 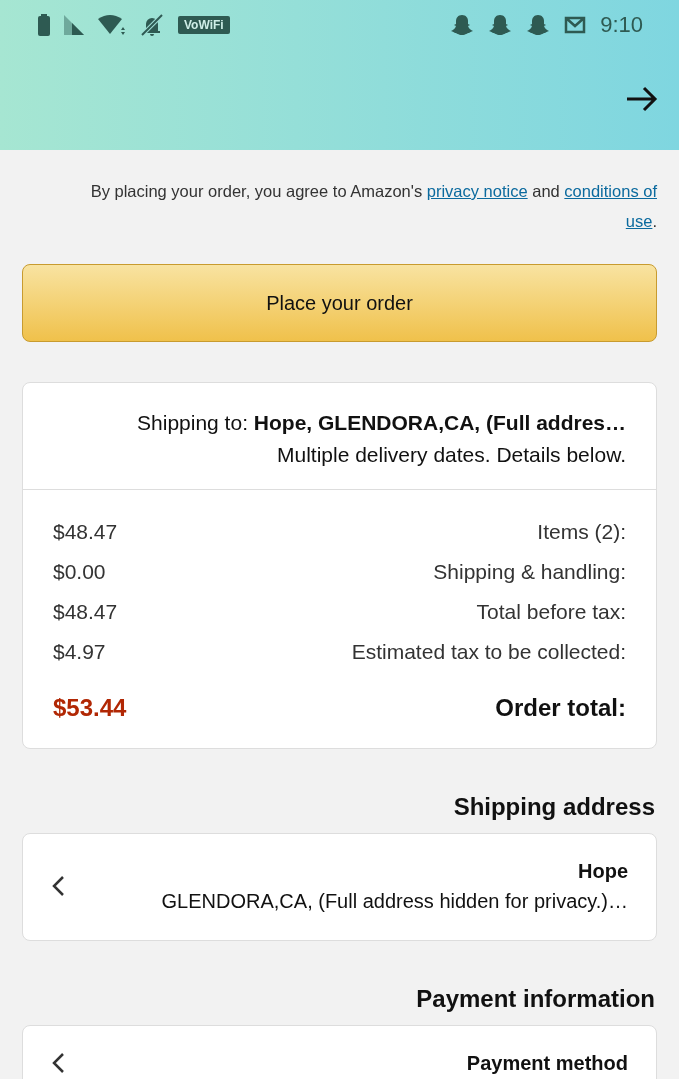 I want to click on vowifi-badge: VoWiFi, so click(x=204, y=25).